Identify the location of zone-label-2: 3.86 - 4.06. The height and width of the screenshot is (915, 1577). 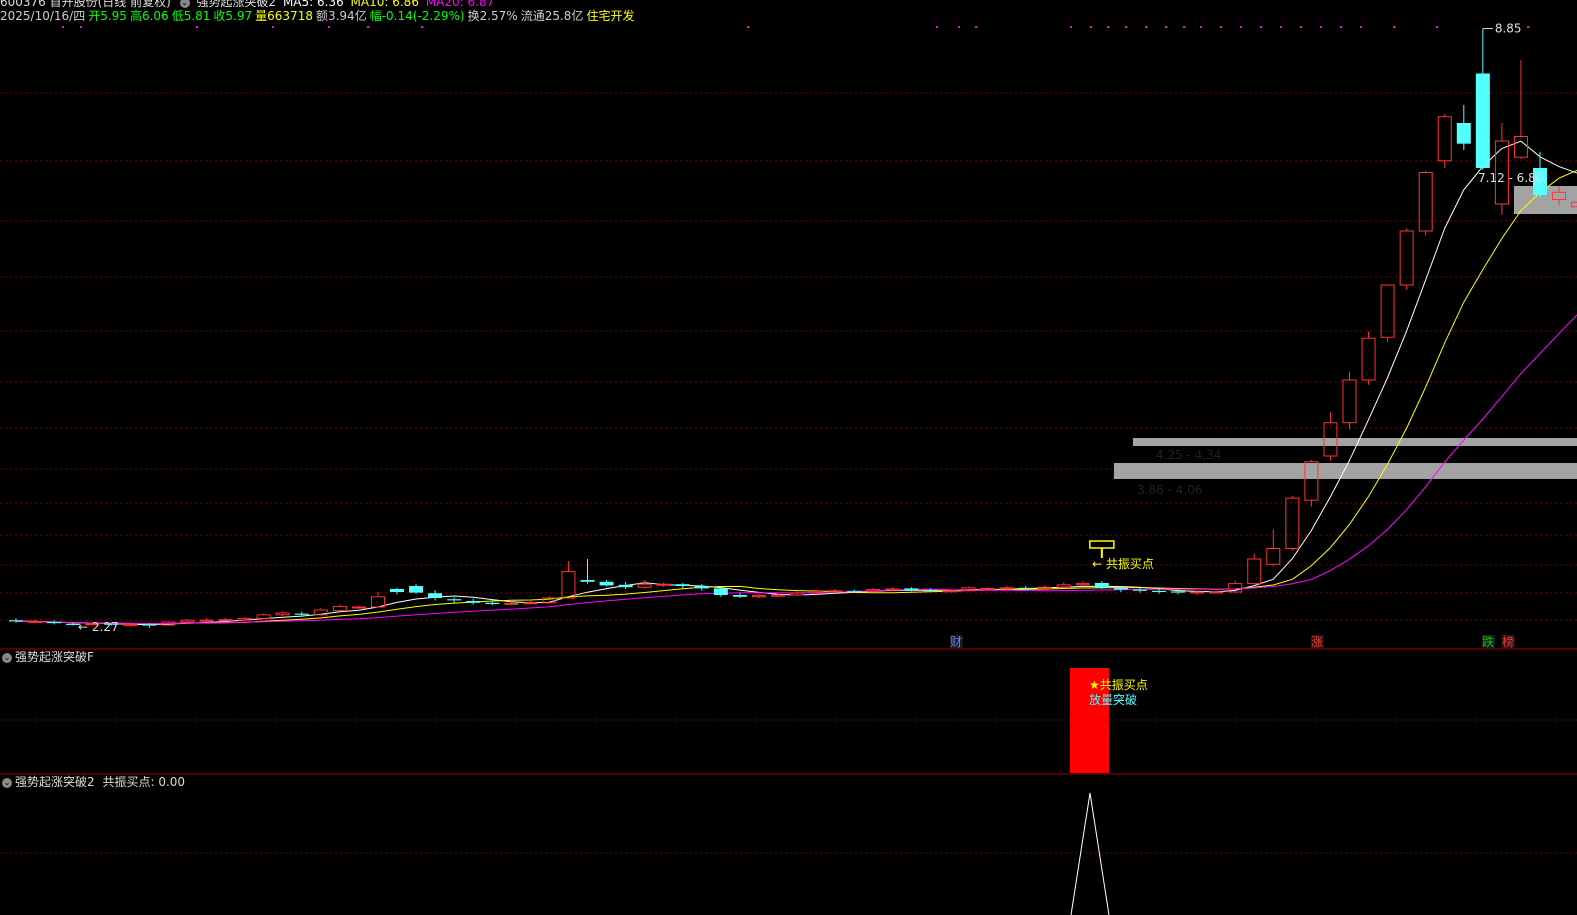
(1169, 490).